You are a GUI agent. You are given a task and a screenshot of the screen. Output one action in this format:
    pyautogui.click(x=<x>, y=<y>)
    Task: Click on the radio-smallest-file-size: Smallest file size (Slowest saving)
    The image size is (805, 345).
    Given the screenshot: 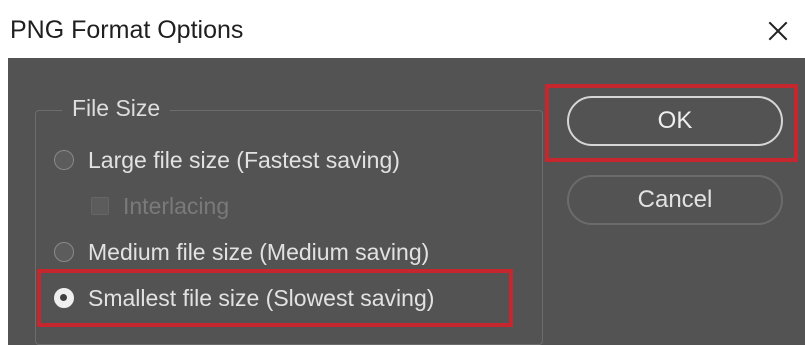 What is the action you would take?
    pyautogui.click(x=244, y=298)
    